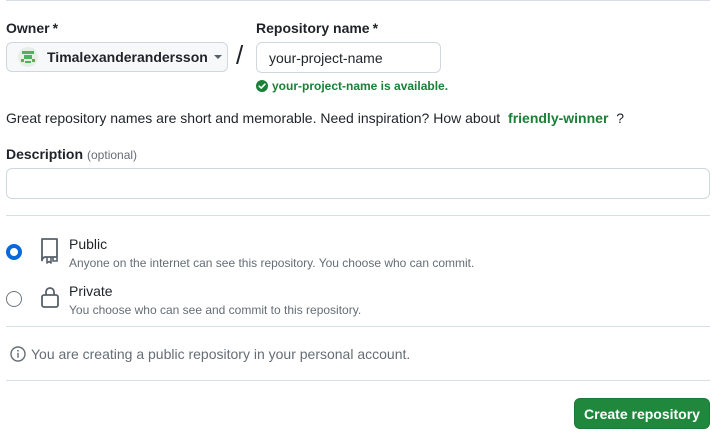  Describe the element at coordinates (88, 244) in the screenshot. I see `public-title: Public` at that location.